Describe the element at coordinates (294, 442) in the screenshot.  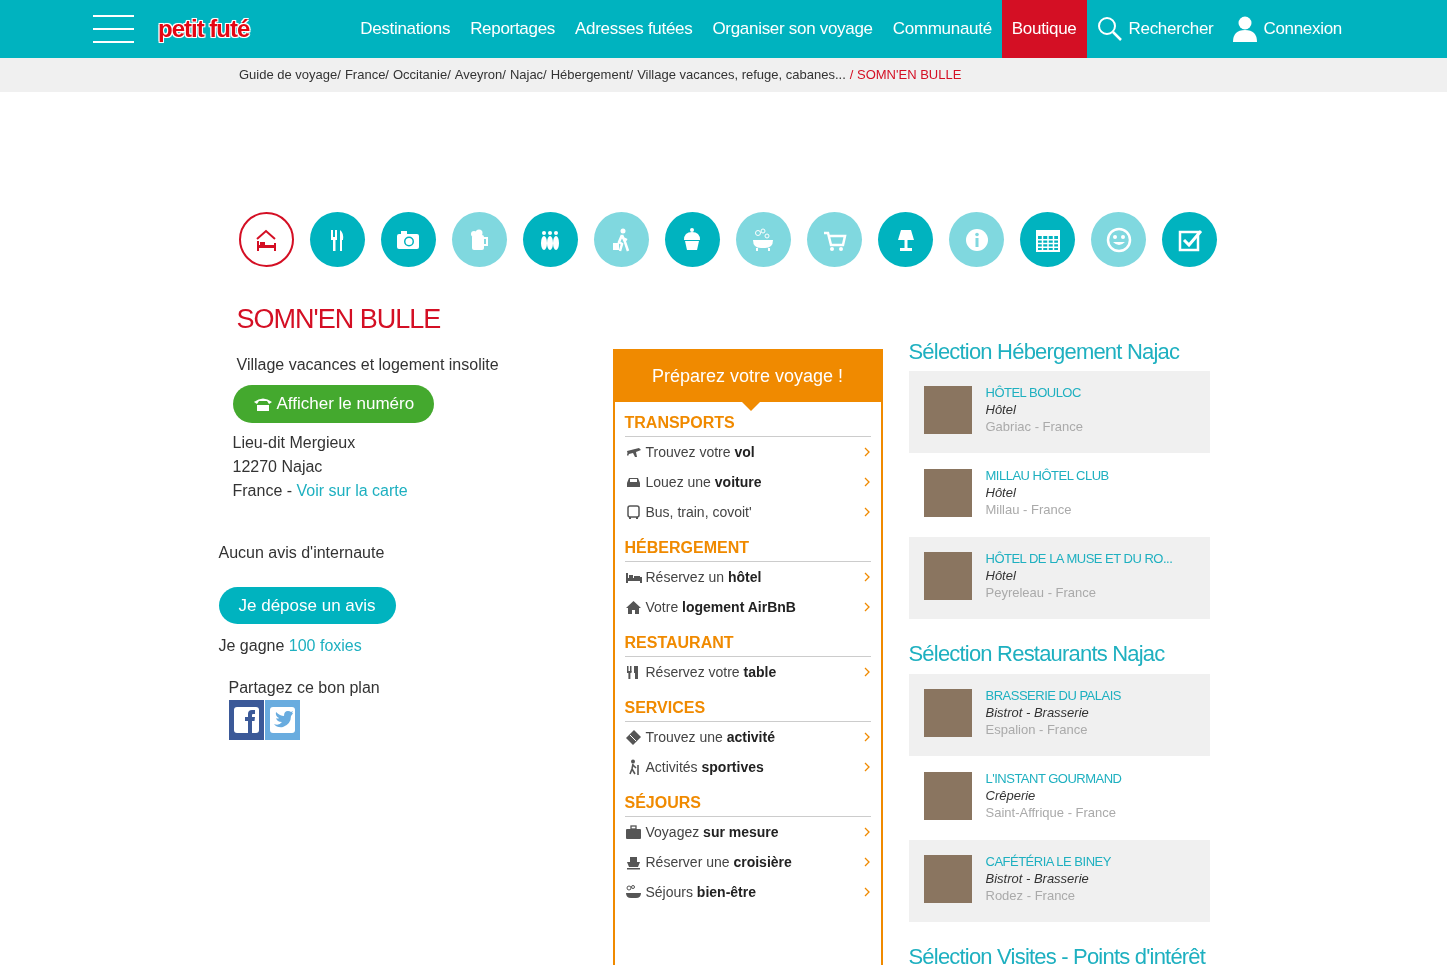
I see `address-line: Lieu-dit Mergieux` at that location.